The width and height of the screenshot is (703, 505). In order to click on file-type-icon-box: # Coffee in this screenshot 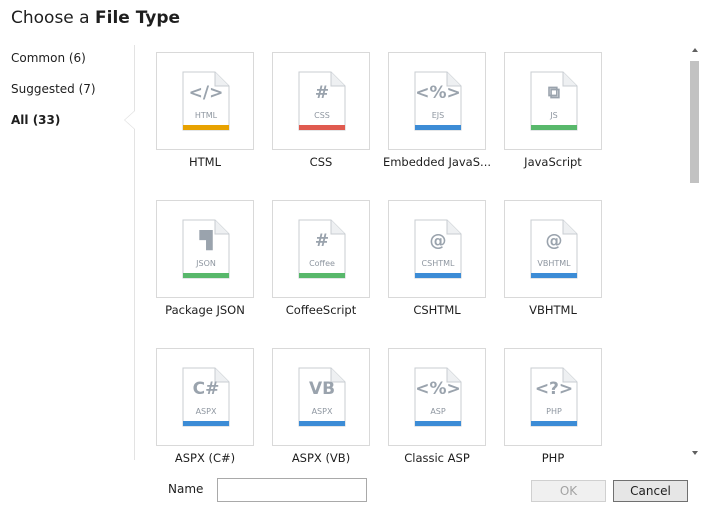, I will do `click(321, 249)`.